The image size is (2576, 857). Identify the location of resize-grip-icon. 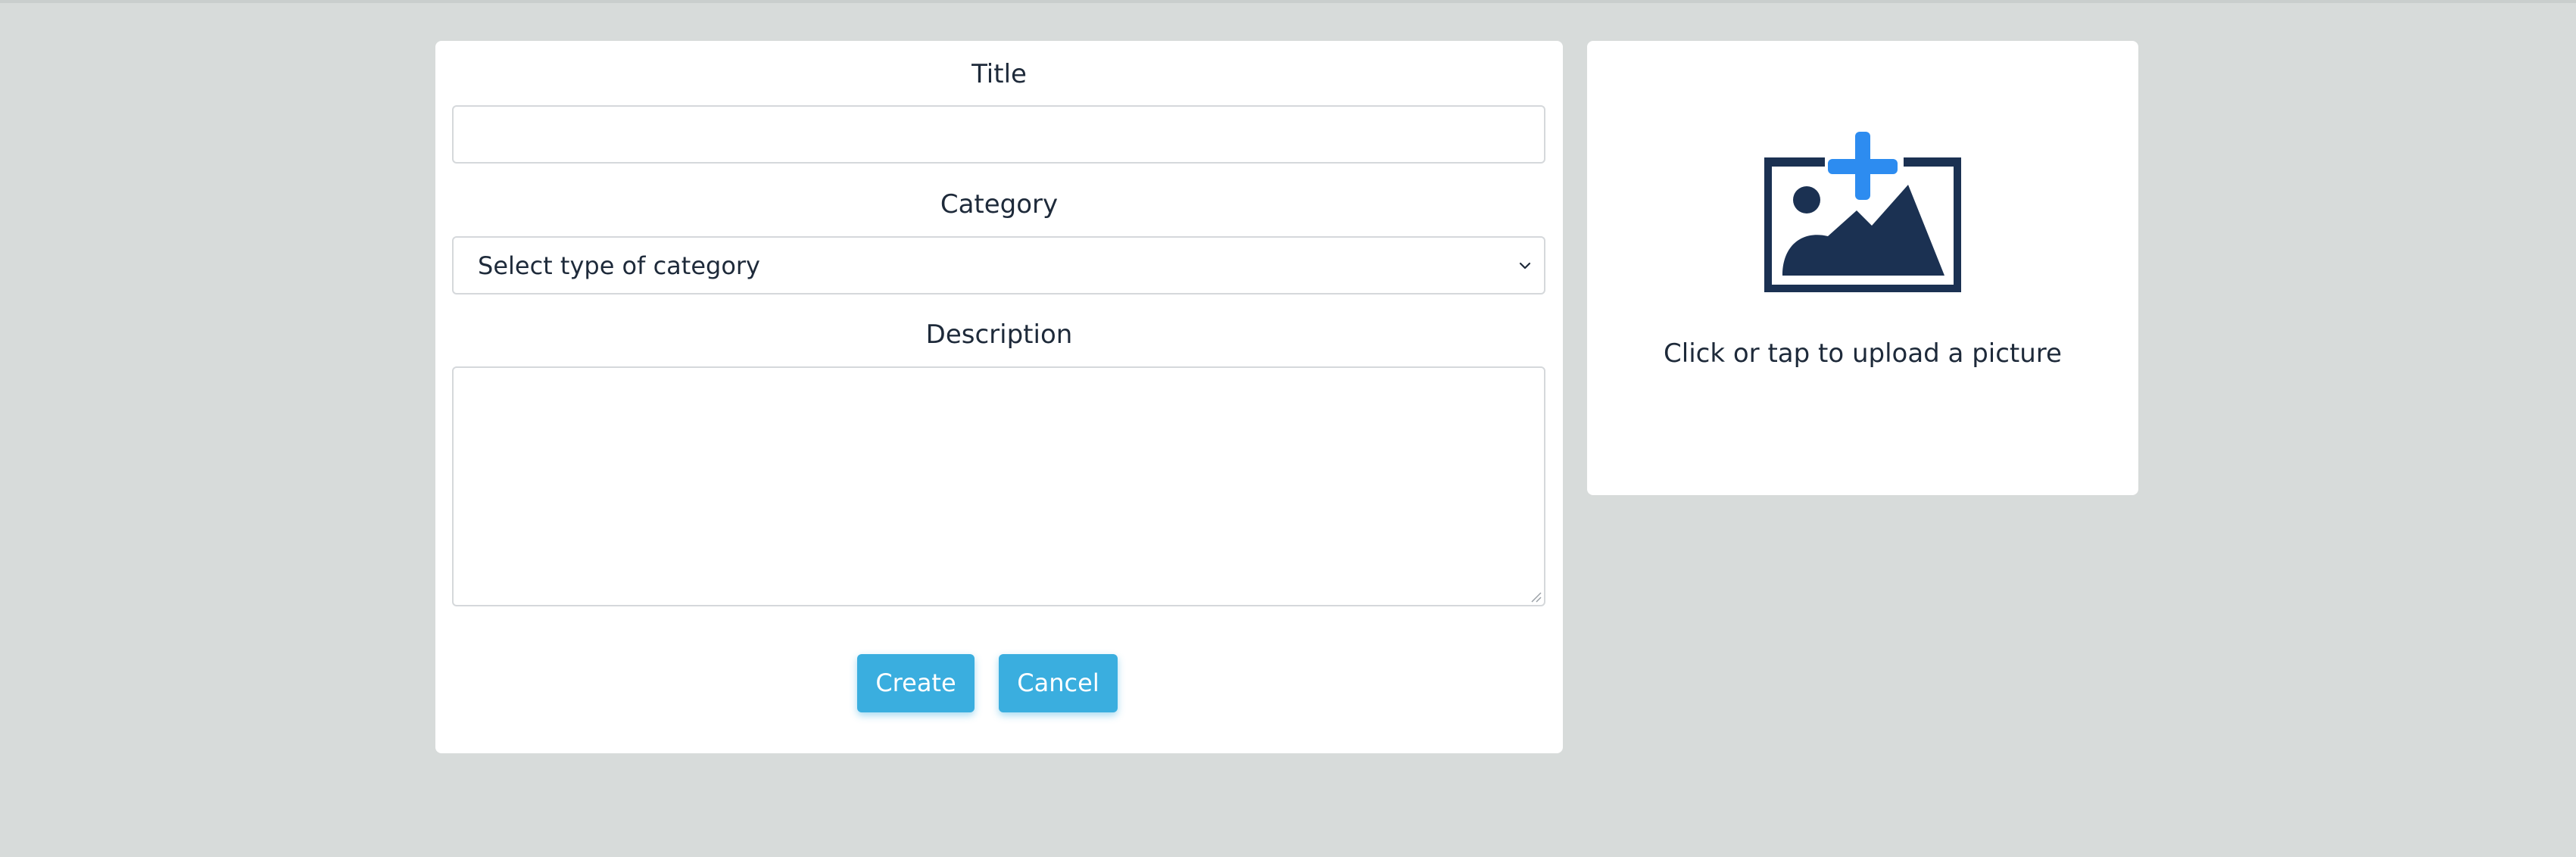
(1535, 596).